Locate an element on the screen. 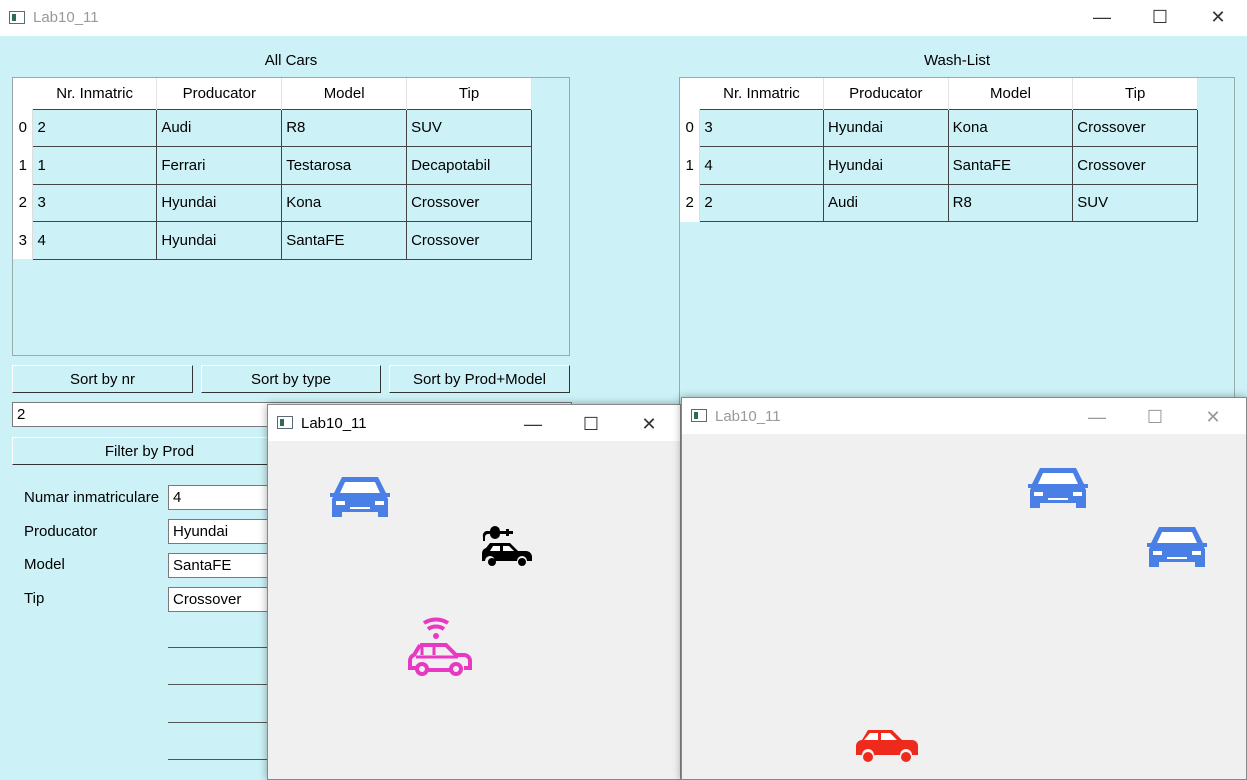 The height and width of the screenshot is (780, 1247). wash-list-title: Wash-List is located at coordinates (957, 60).